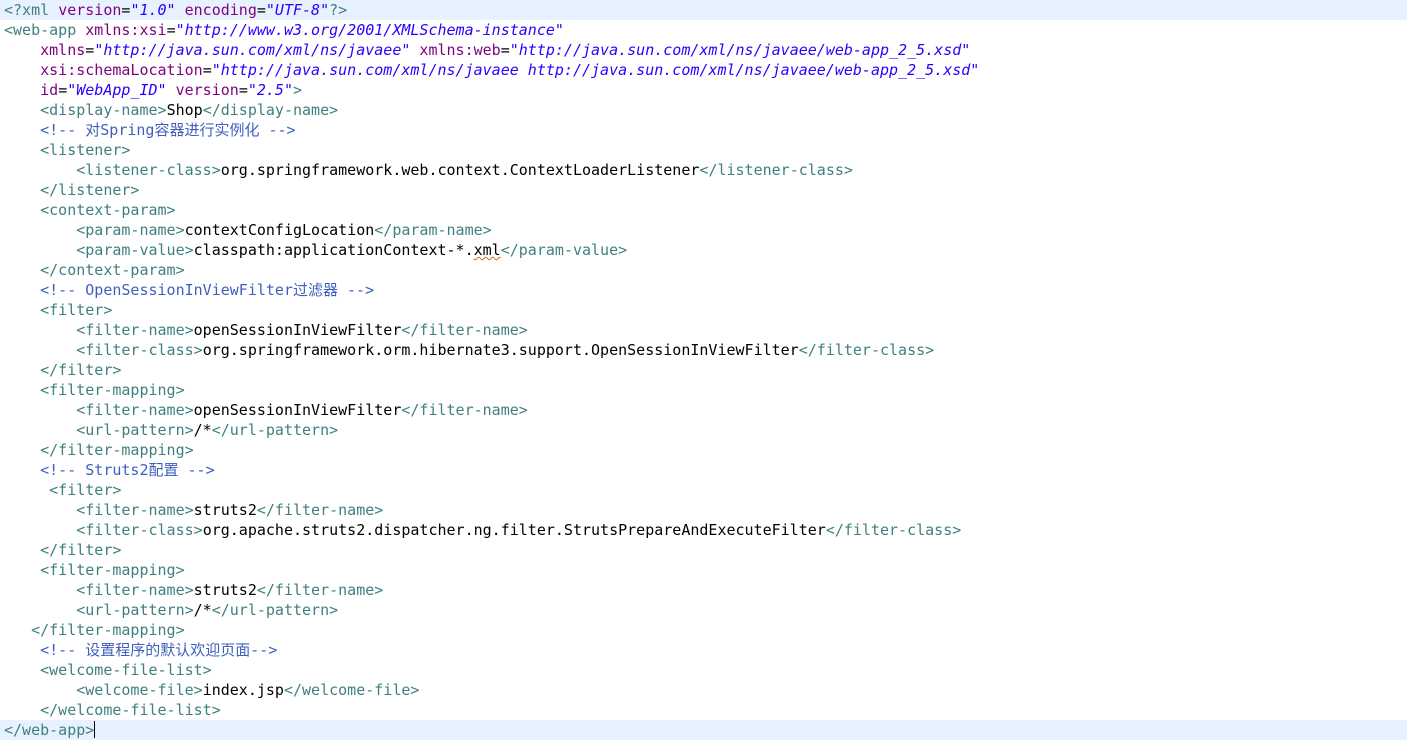 The image size is (1407, 740). What do you see at coordinates (270, 110) in the screenshot?
I see `xml-tag-token: </display-name>` at bounding box center [270, 110].